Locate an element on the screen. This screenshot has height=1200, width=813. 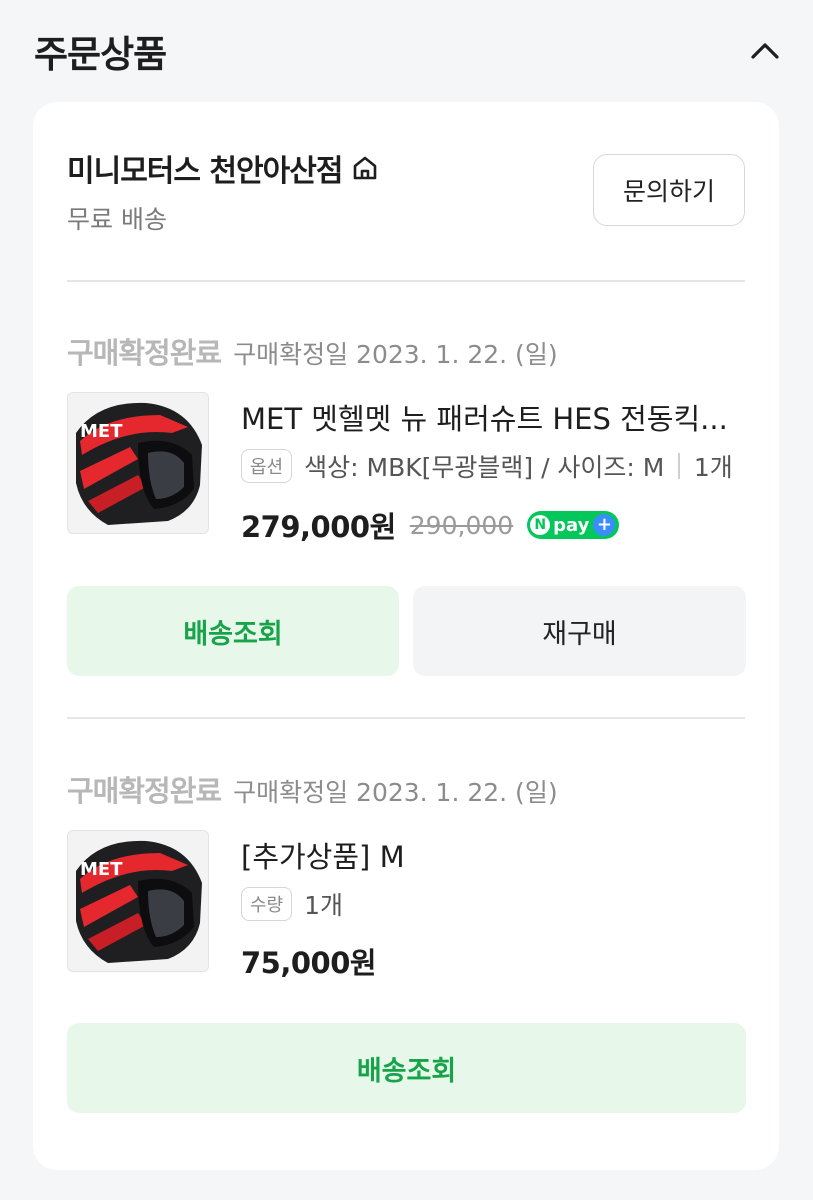
chevron-up-icon is located at coordinates (765, 51).